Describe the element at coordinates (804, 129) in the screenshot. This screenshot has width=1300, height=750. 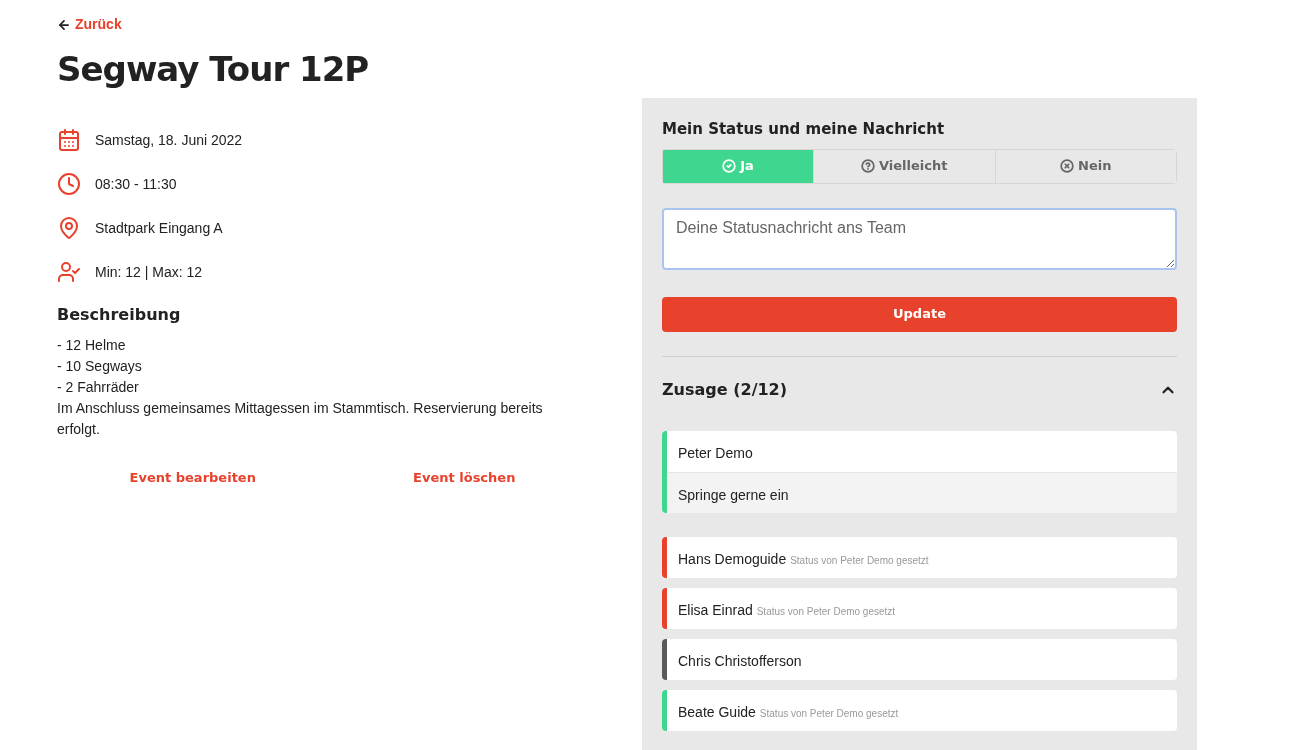
I see `status-heading: Mein Status und meine Nachricht` at that location.